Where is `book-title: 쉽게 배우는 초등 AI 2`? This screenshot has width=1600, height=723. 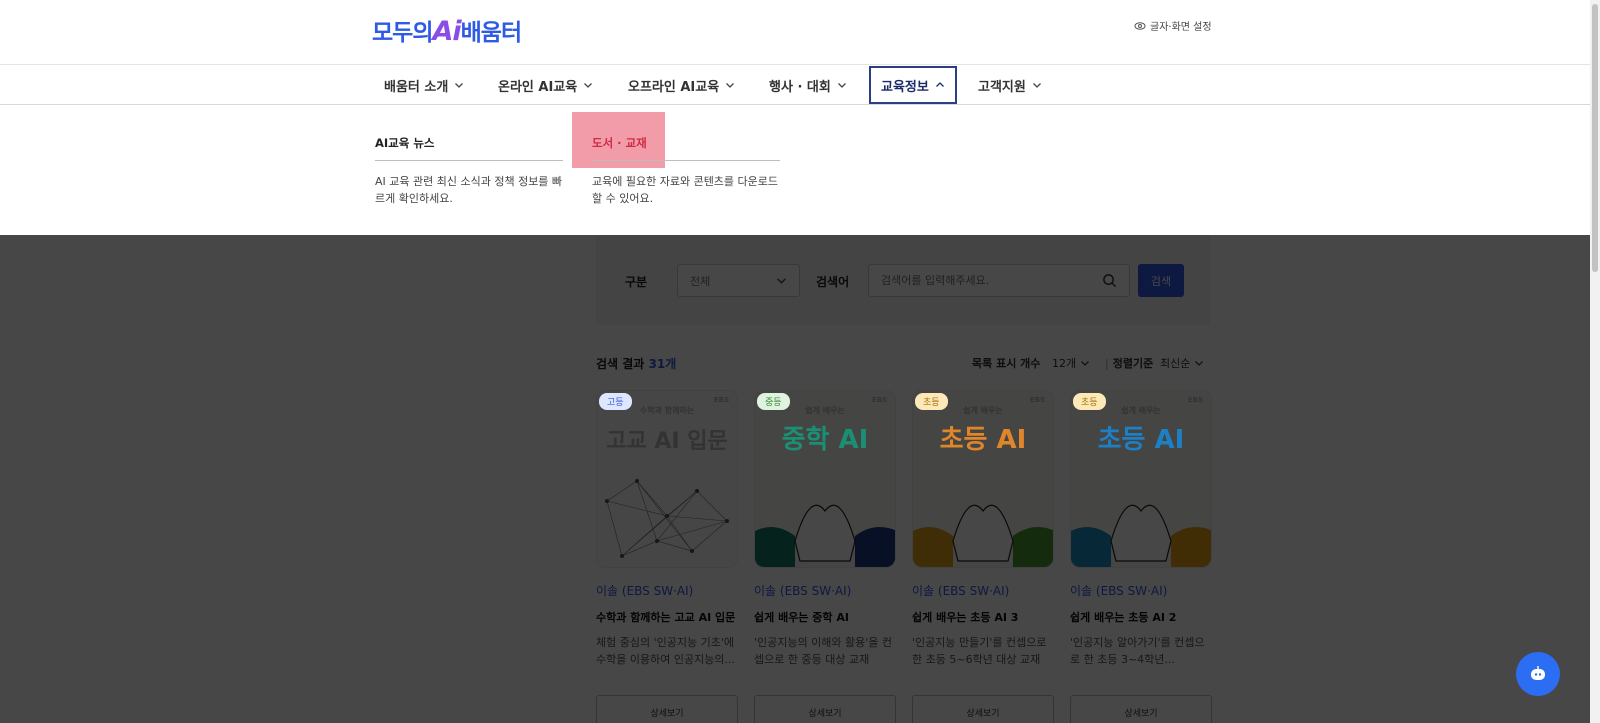
book-title: 쉽게 배우는 초등 AI 2 is located at coordinates (1141, 617).